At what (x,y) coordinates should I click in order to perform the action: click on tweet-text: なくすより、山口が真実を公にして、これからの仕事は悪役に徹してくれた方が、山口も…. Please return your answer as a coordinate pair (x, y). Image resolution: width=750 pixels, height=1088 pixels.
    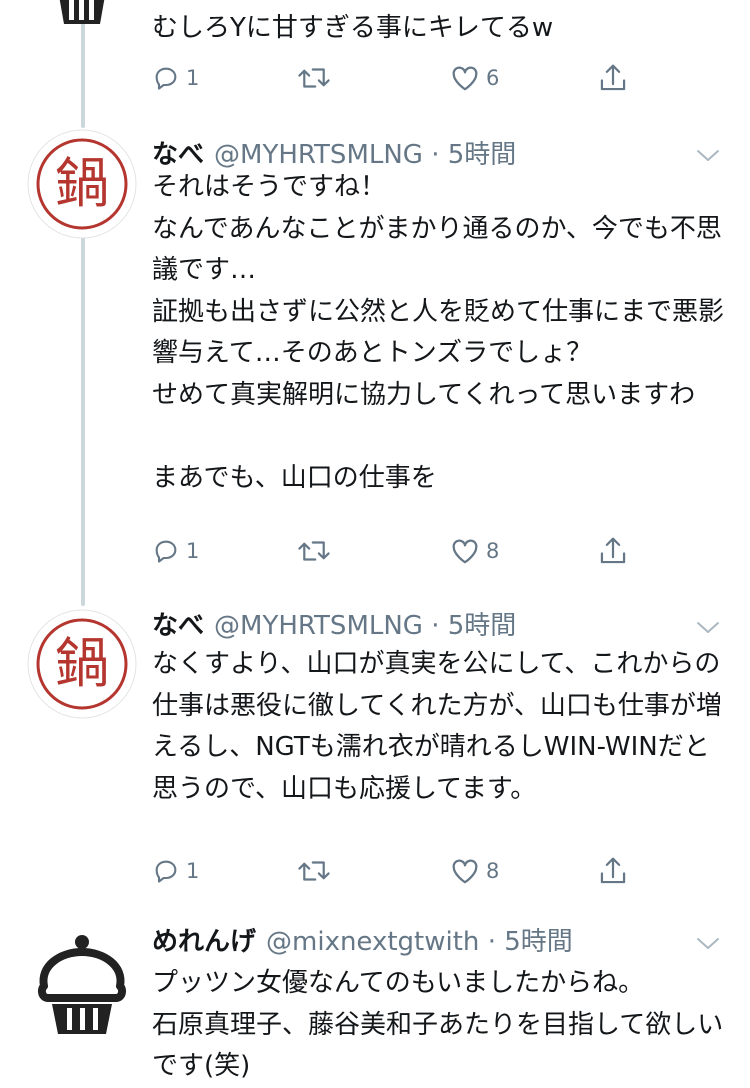
    Looking at the image, I should click on (437, 726).